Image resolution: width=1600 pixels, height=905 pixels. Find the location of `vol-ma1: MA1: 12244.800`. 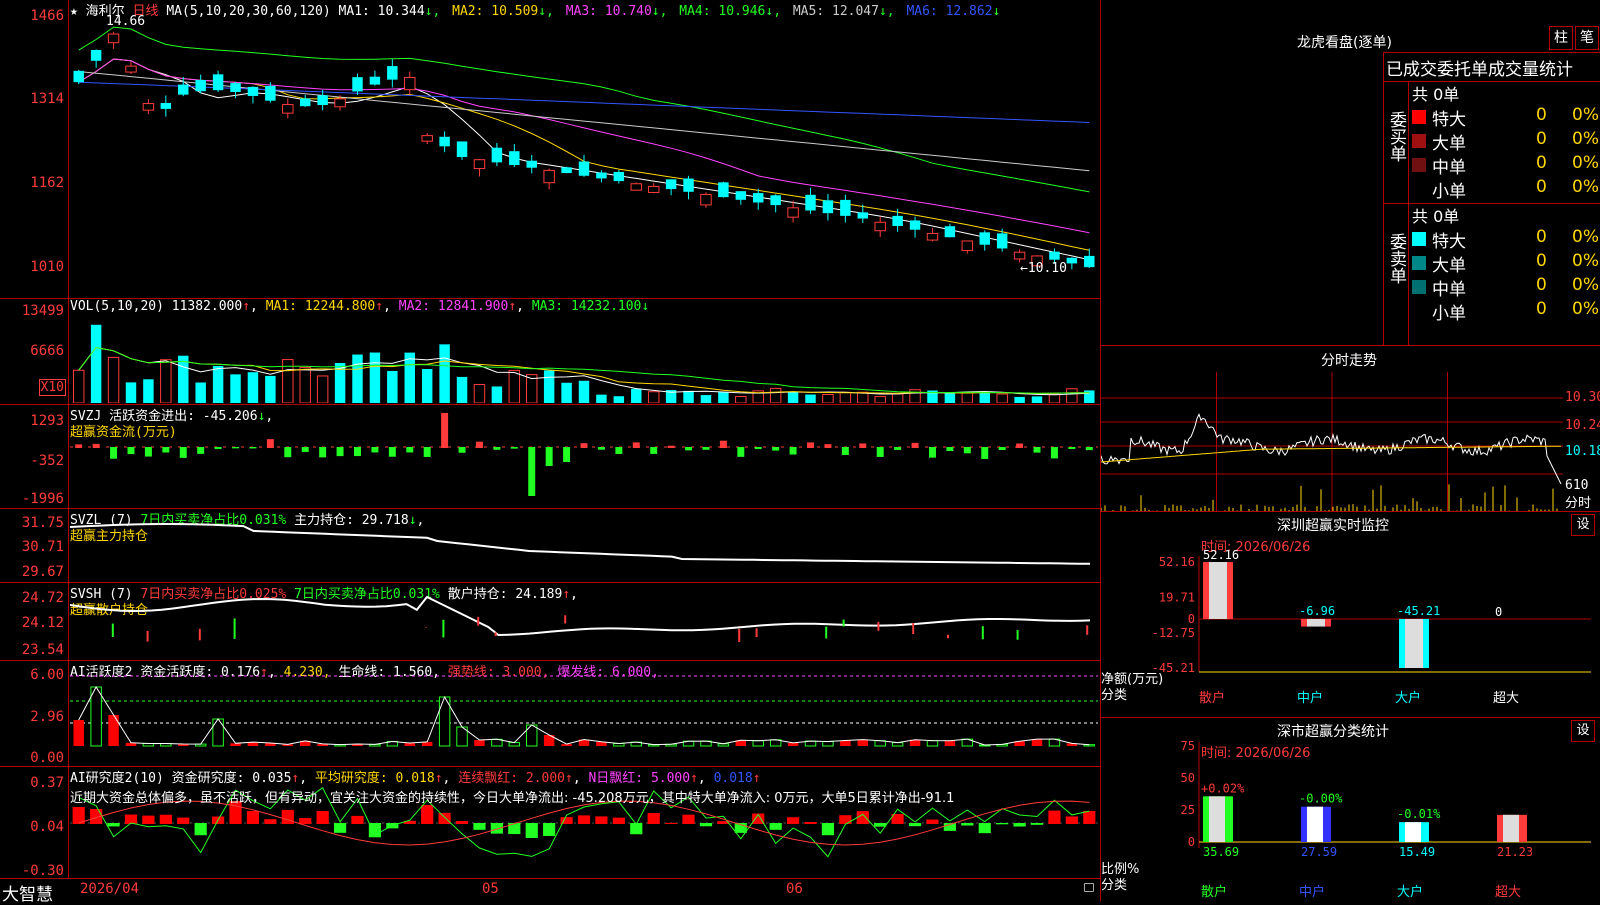

vol-ma1: MA1: 12244.800 is located at coordinates (320, 306).